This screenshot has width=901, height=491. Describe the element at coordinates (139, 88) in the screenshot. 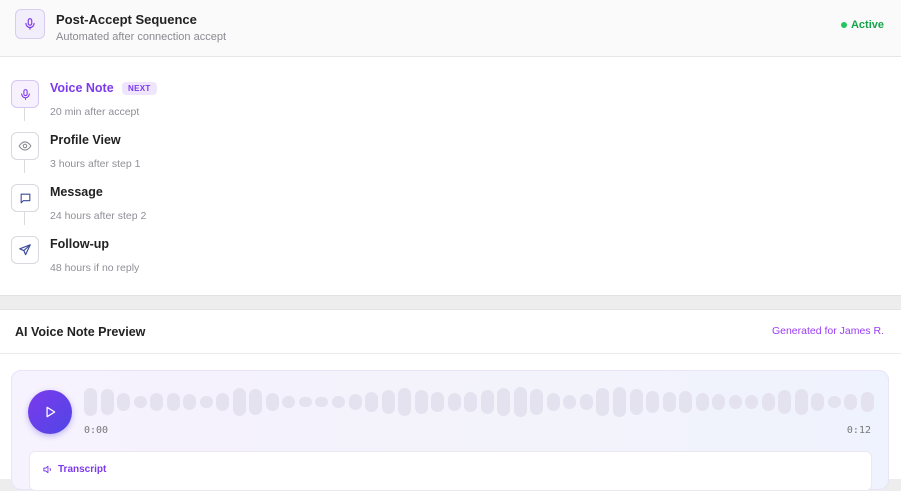

I see `next-badge: NEXT` at that location.